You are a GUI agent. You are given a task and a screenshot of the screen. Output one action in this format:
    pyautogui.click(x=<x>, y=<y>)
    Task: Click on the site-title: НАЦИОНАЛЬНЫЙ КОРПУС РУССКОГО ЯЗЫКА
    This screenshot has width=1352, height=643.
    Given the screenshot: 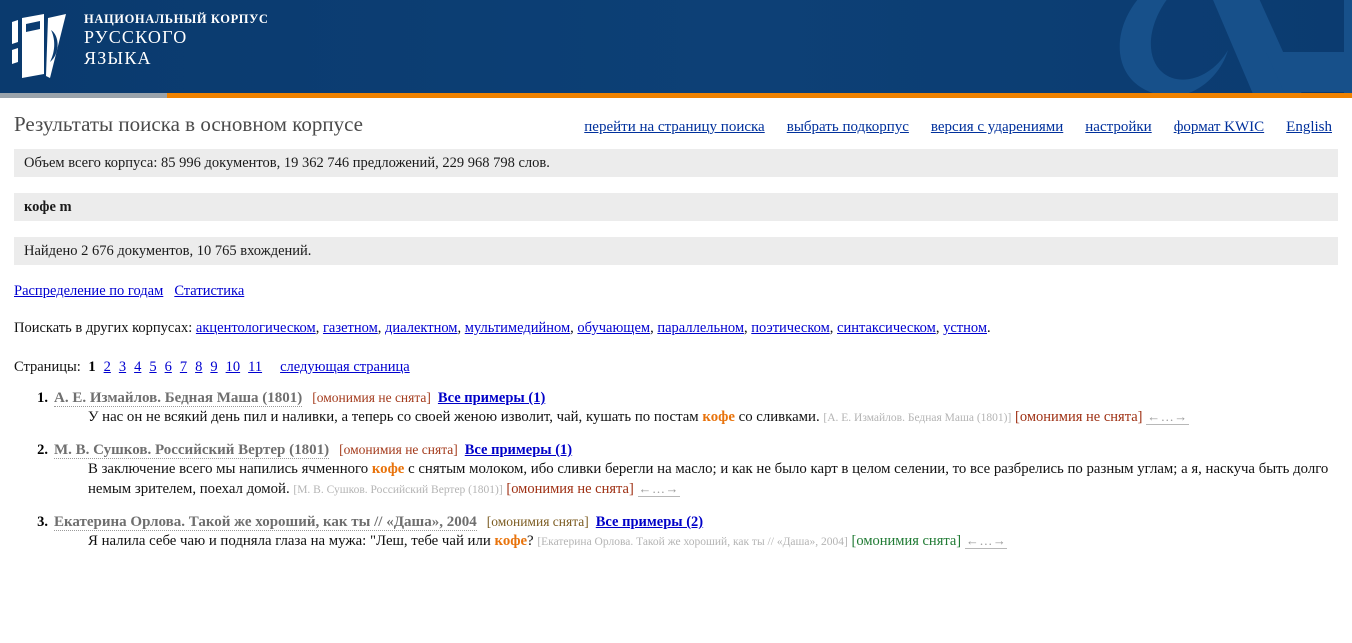 What is the action you would take?
    pyautogui.click(x=176, y=40)
    